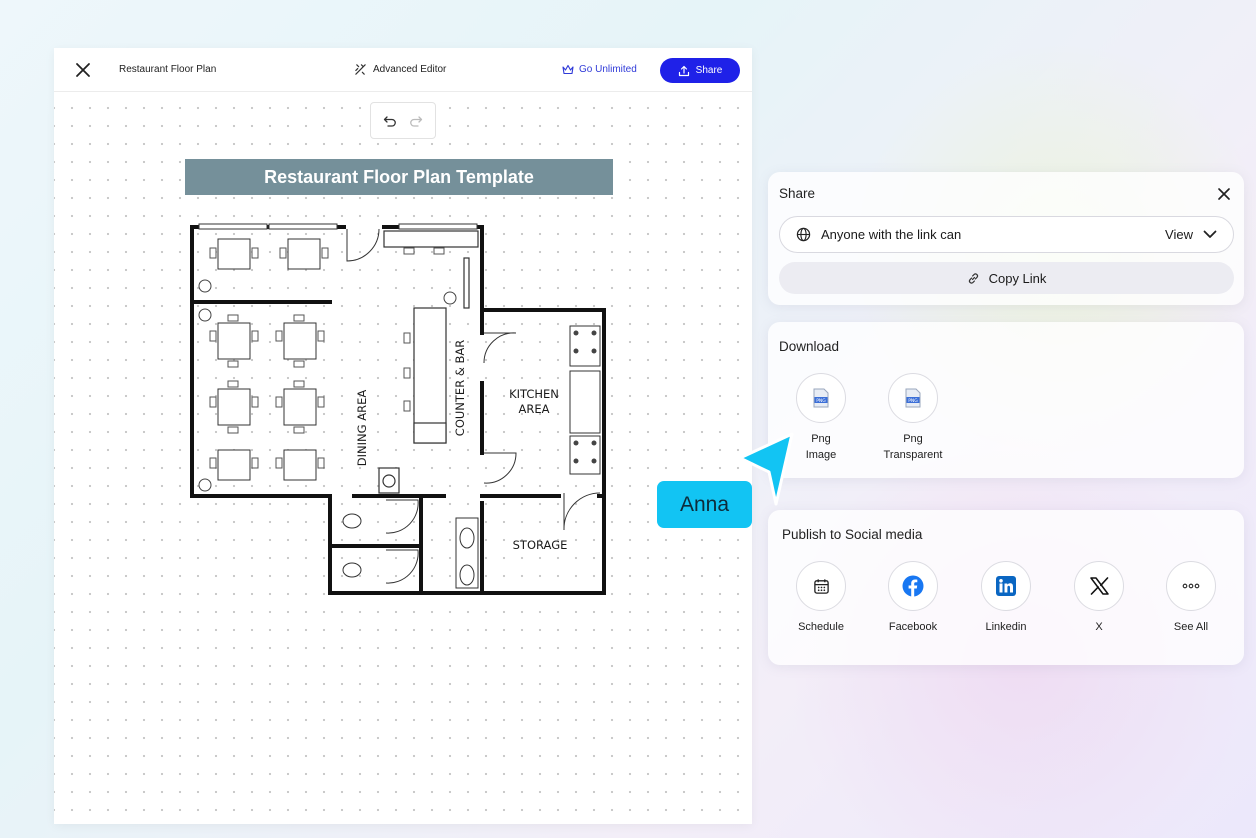  Describe the element at coordinates (913, 447) in the screenshot. I see `download-item-label: Png Transparent` at that location.